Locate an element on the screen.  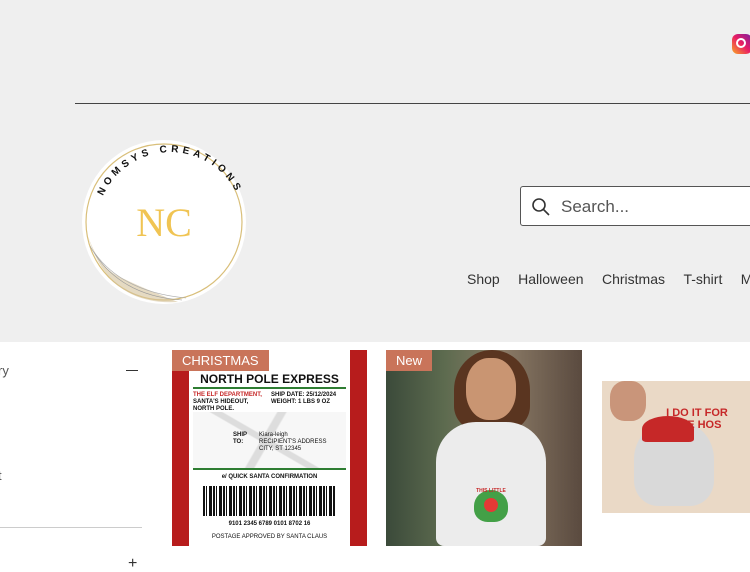
ticket-title: NORTH POLE EXPRESS is located at coordinates (269, 379).